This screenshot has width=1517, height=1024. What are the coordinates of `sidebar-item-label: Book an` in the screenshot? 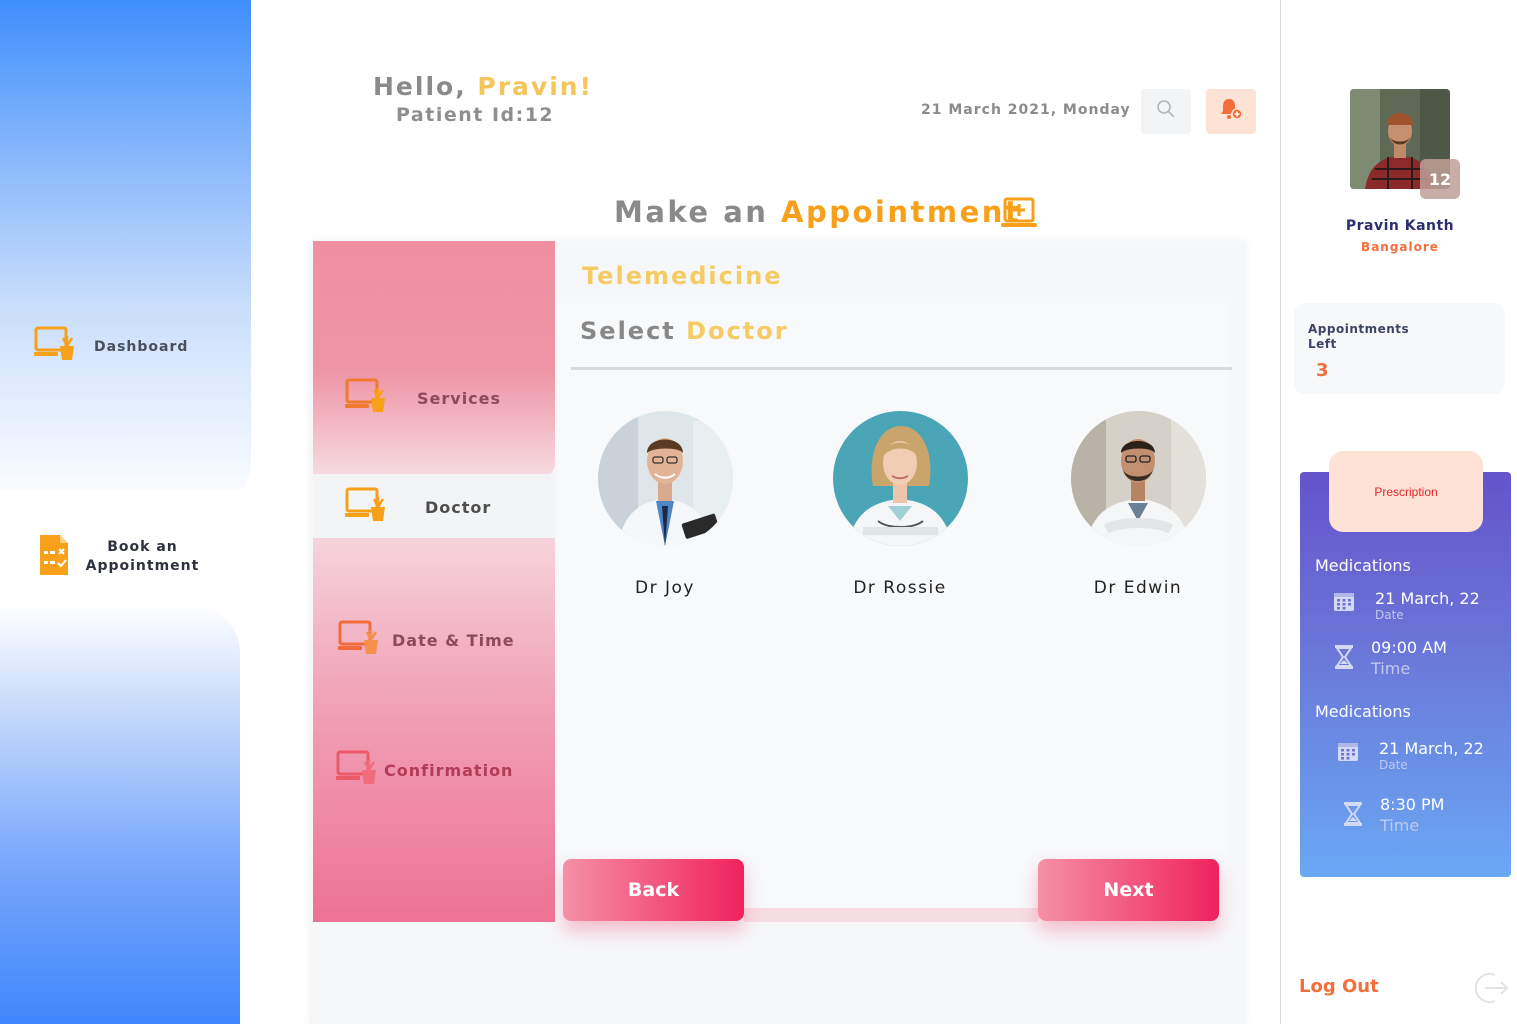 It's located at (142, 547).